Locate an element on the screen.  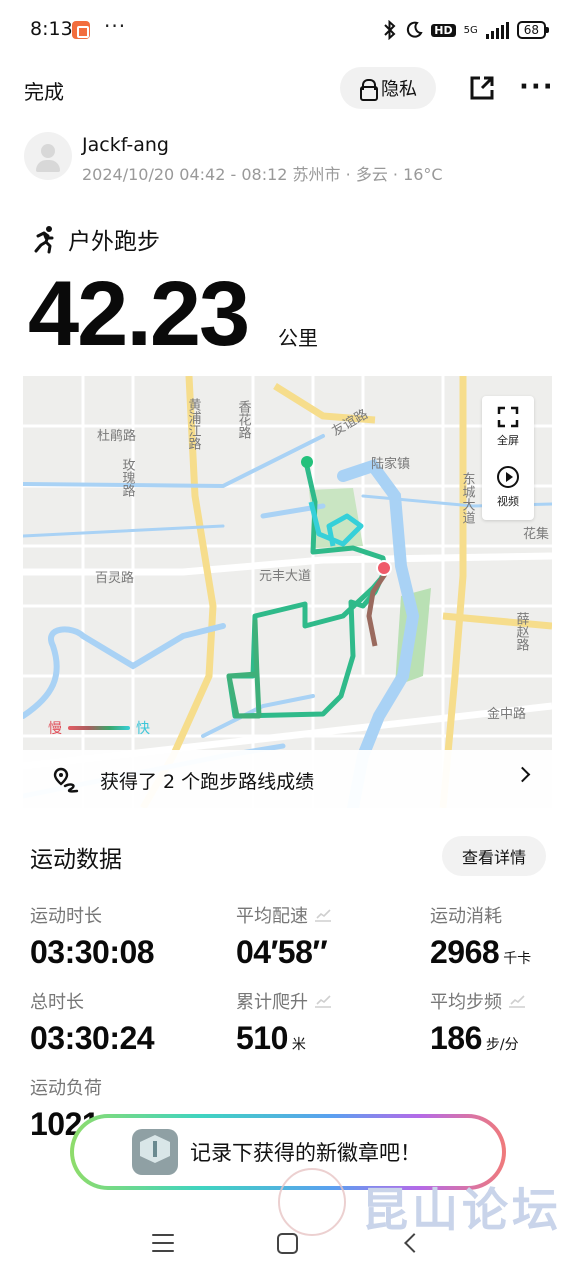
recent-apps-icon is located at coordinates (163, 1243).